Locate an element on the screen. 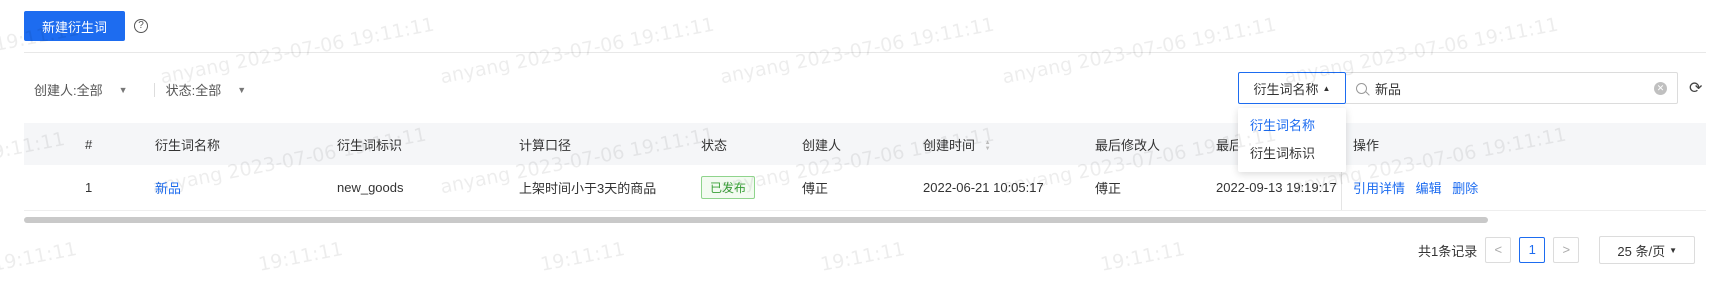 Image resolution: width=1714 pixels, height=283 pixels. header-formula: 计算口径 is located at coordinates (545, 145).